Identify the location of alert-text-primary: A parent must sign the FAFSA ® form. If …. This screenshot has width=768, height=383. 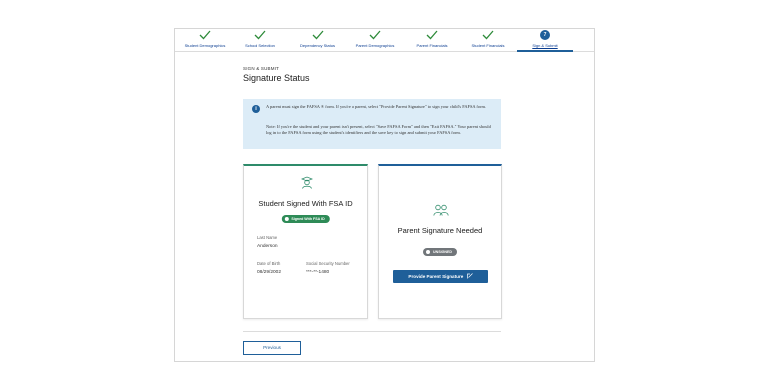
(376, 106).